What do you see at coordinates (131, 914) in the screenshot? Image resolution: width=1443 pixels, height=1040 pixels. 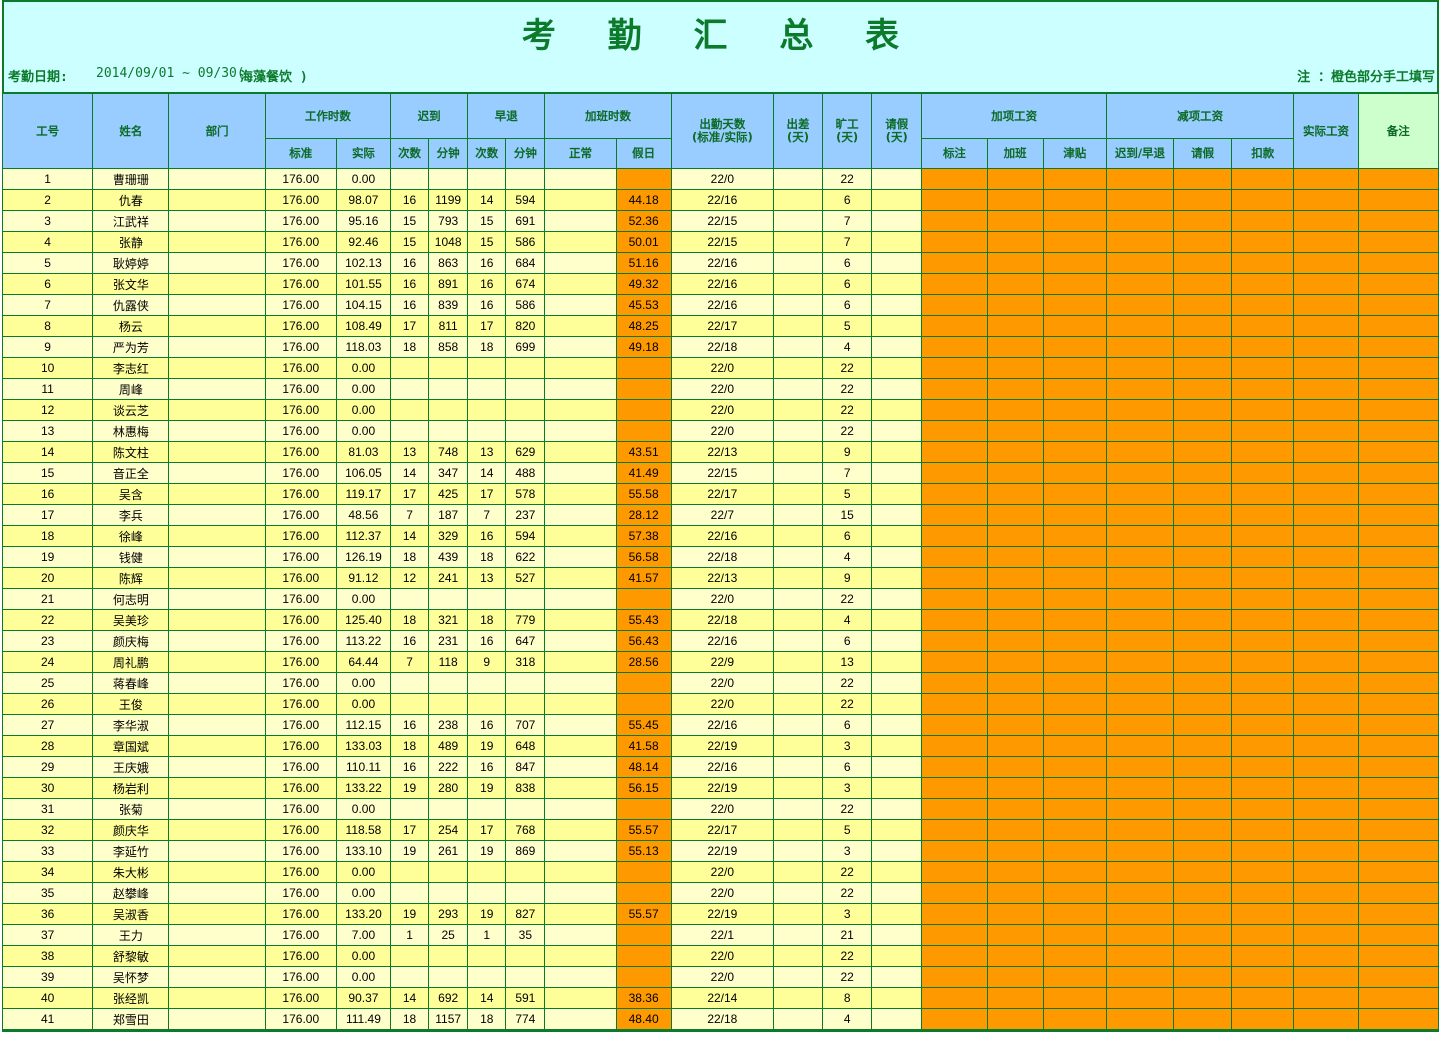 I see `cell-name: 吴淑香` at bounding box center [131, 914].